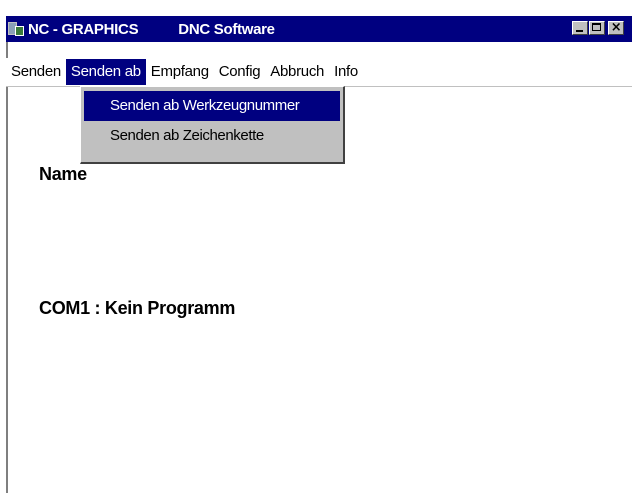 The height and width of the screenshot is (493, 632). What do you see at coordinates (212, 136) in the screenshot?
I see `menu-item-senden-ab-zeichenkette: Senden ab Zeichenkette` at bounding box center [212, 136].